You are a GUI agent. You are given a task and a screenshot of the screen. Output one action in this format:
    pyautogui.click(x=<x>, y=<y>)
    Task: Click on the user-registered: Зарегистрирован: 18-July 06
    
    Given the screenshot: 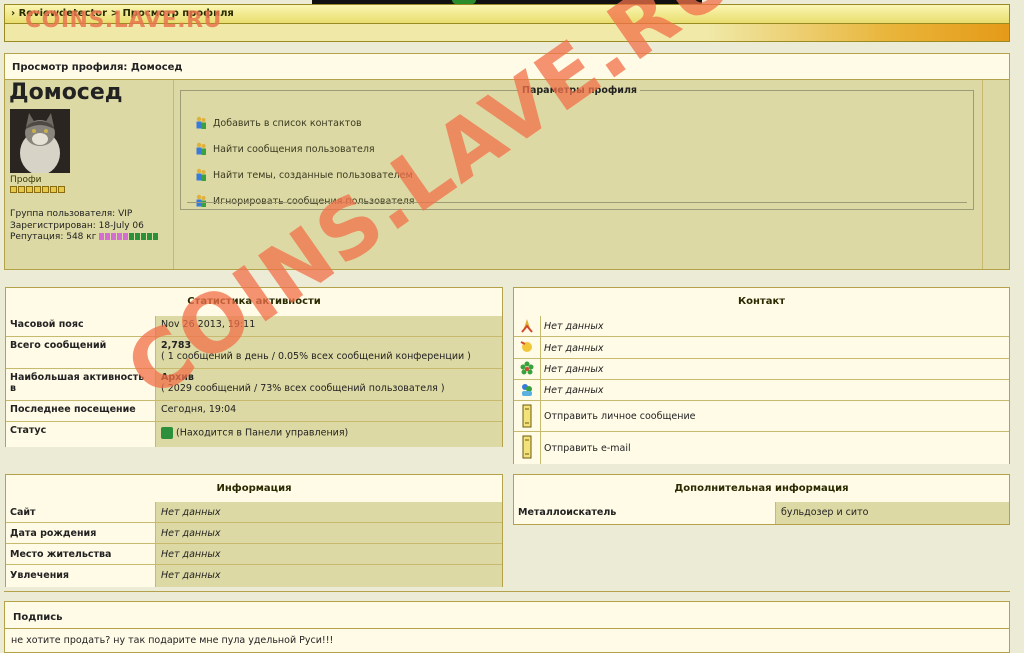 What is the action you would take?
    pyautogui.click(x=77, y=225)
    